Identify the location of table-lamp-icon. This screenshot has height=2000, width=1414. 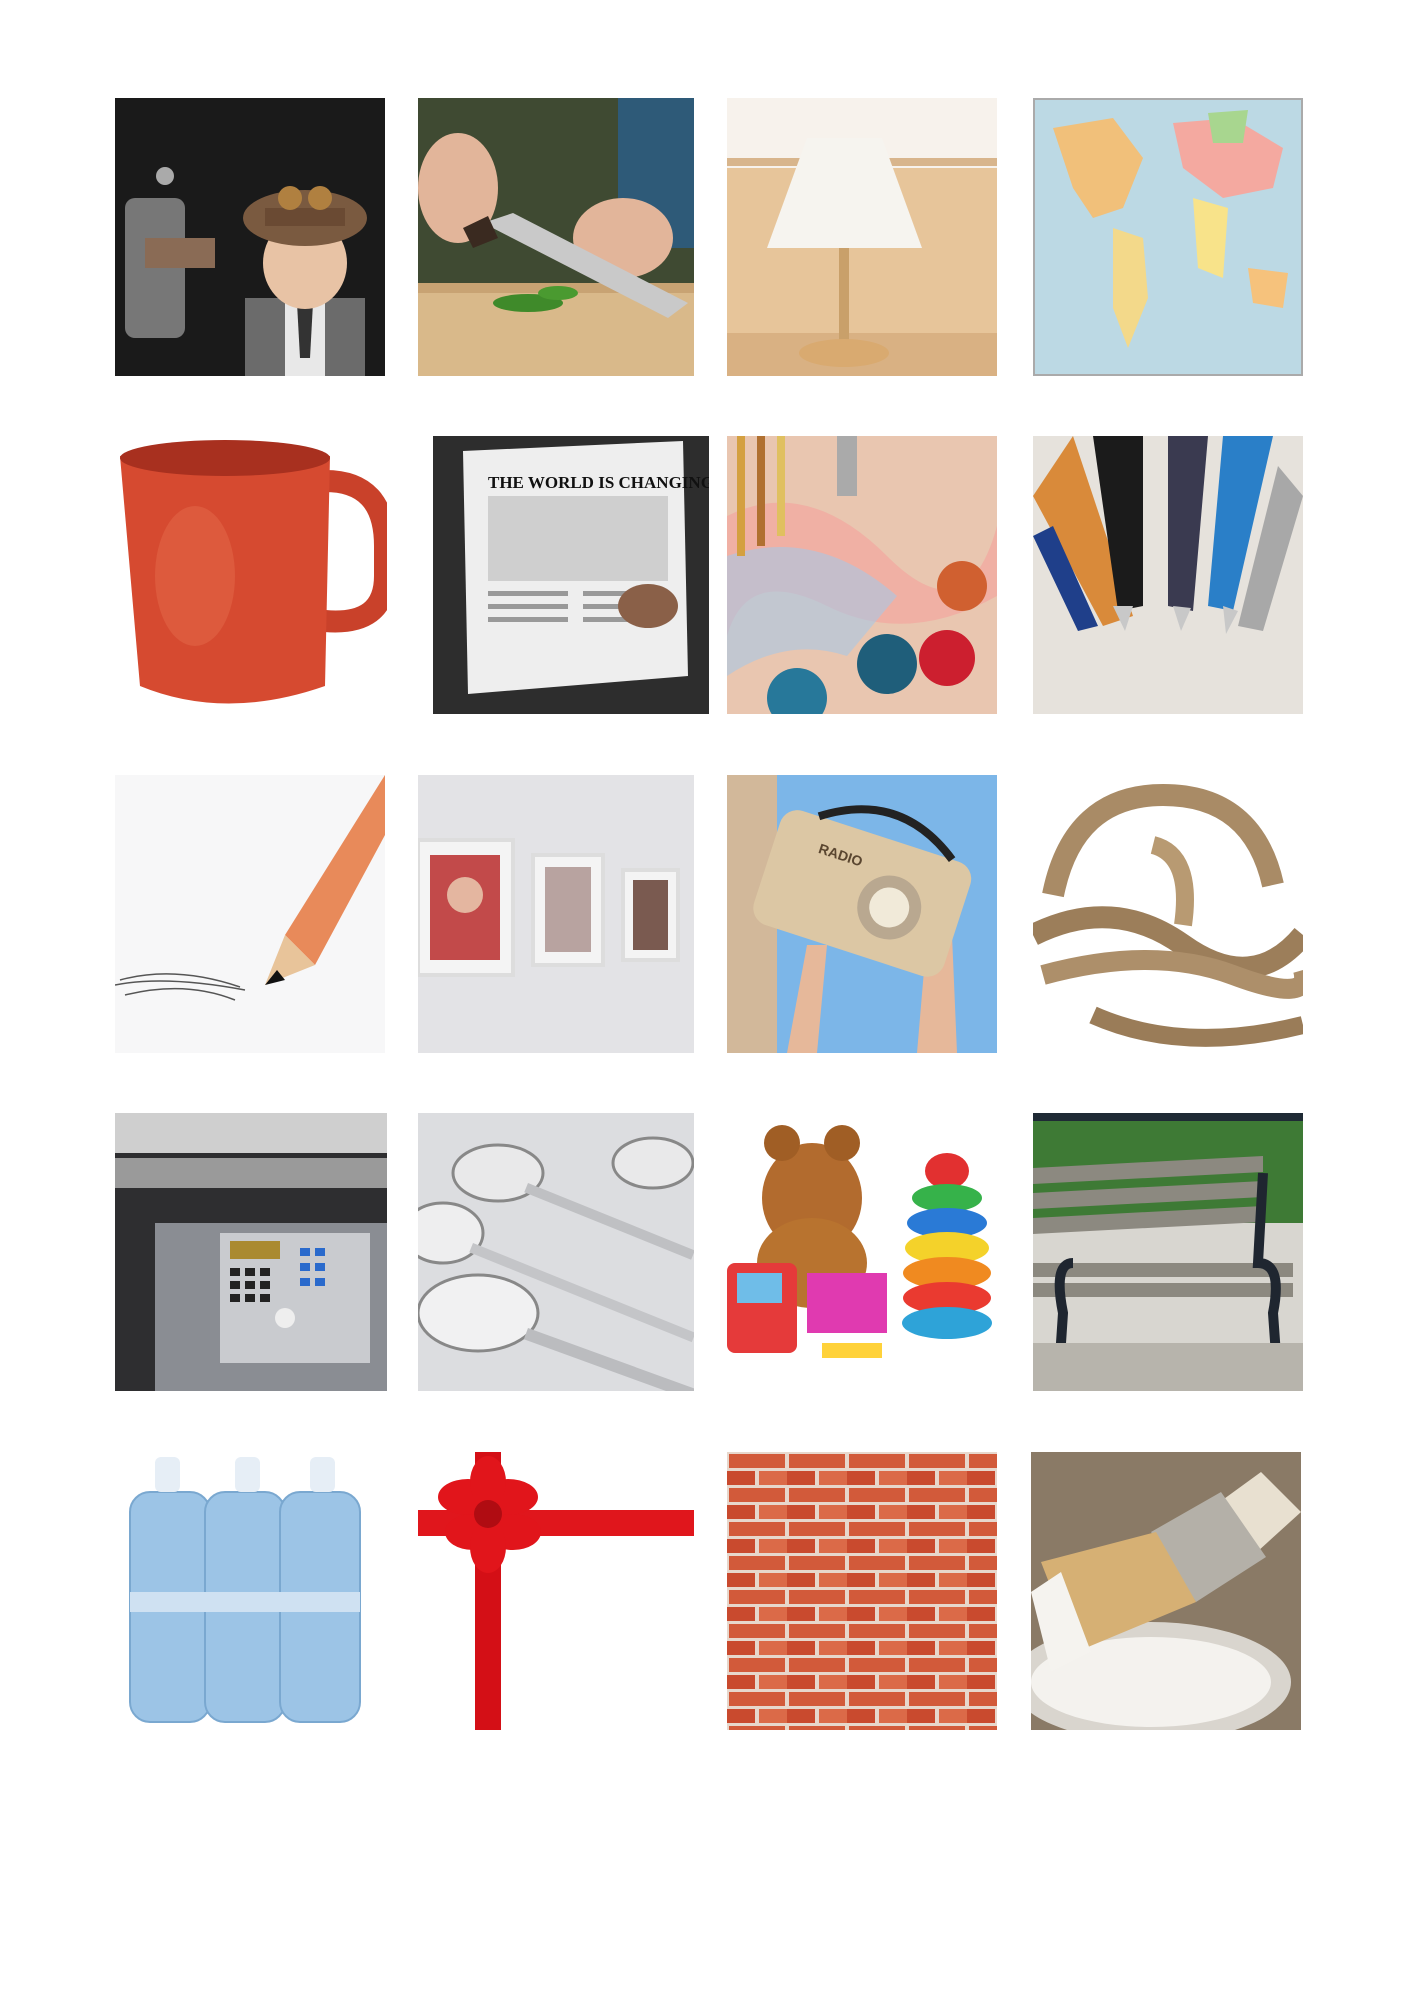
(862, 237).